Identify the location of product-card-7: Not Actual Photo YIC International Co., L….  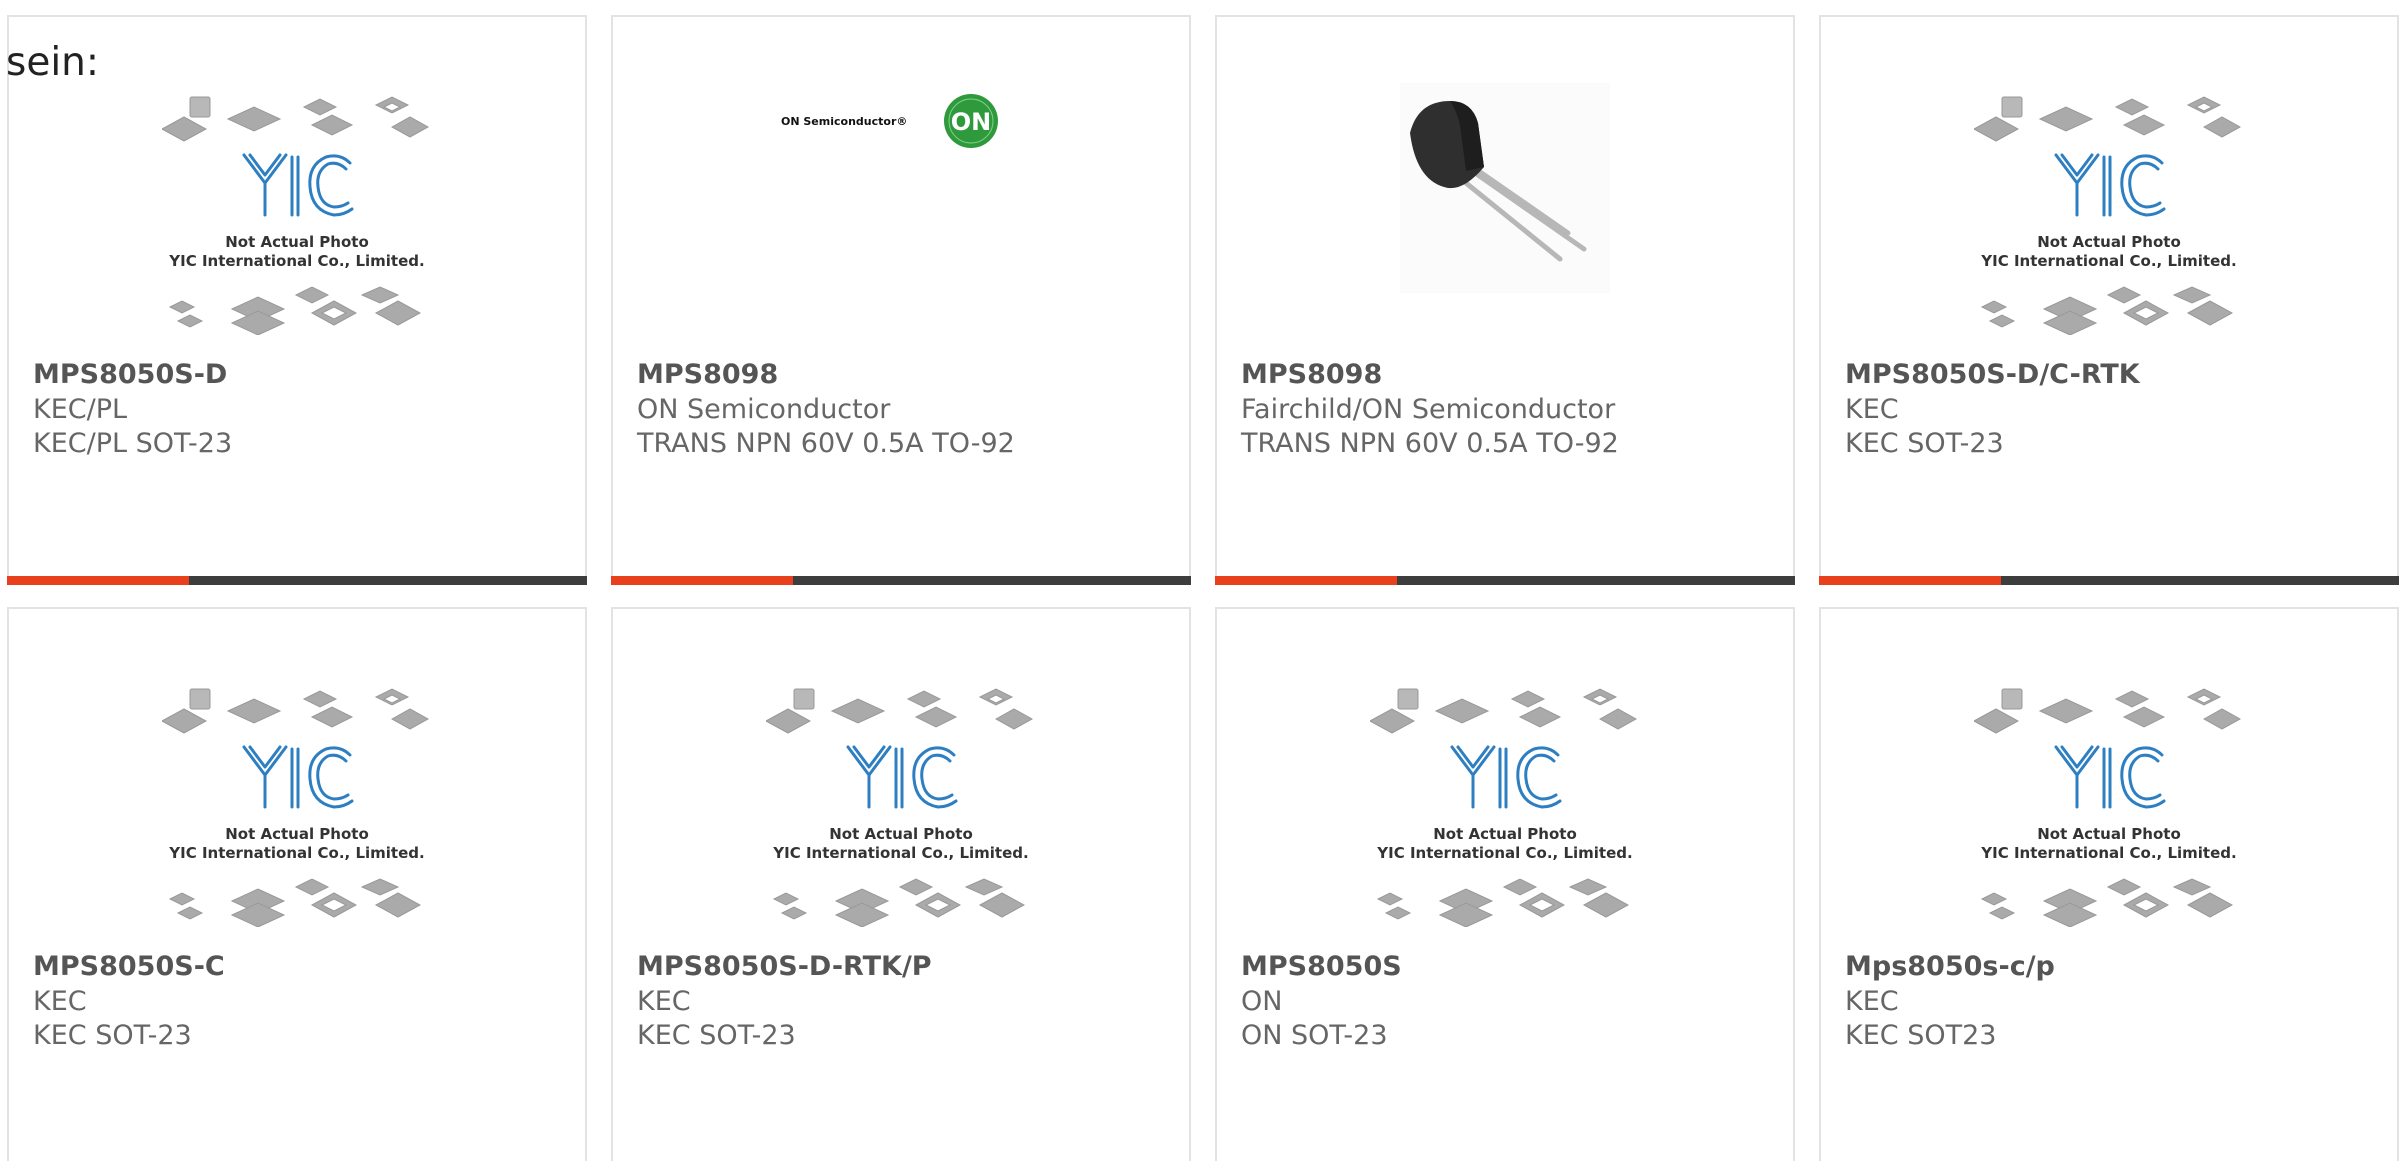
(1505, 884).